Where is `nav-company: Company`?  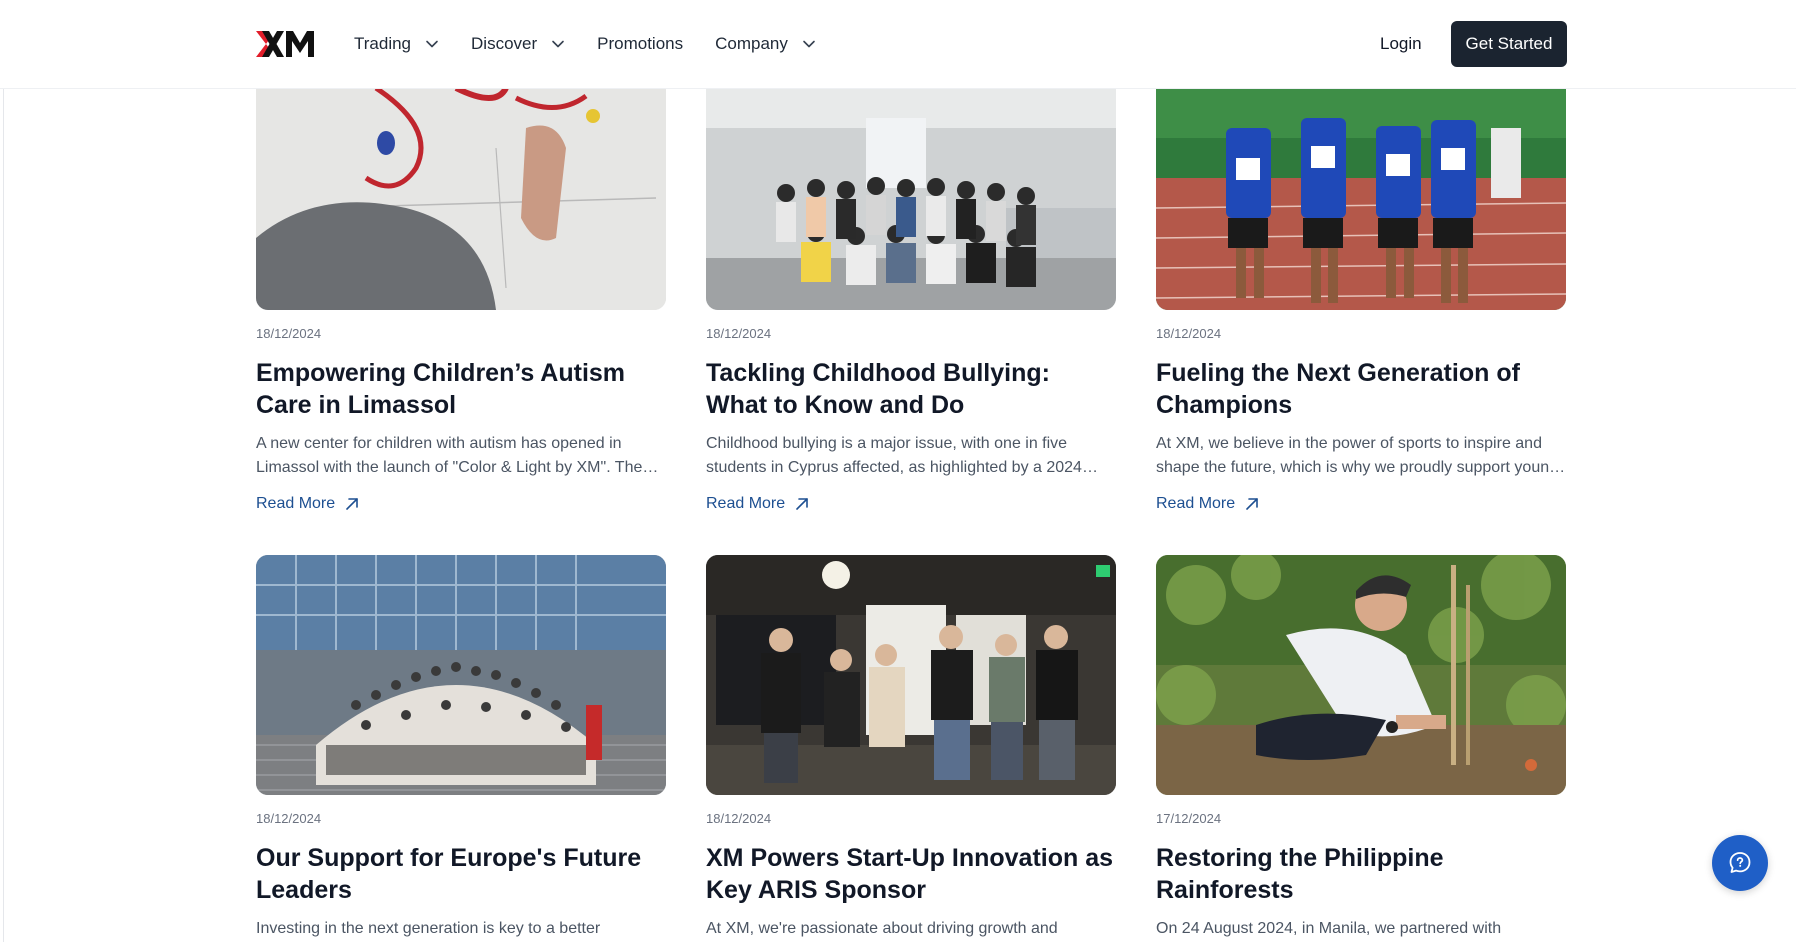 nav-company: Company is located at coordinates (765, 44).